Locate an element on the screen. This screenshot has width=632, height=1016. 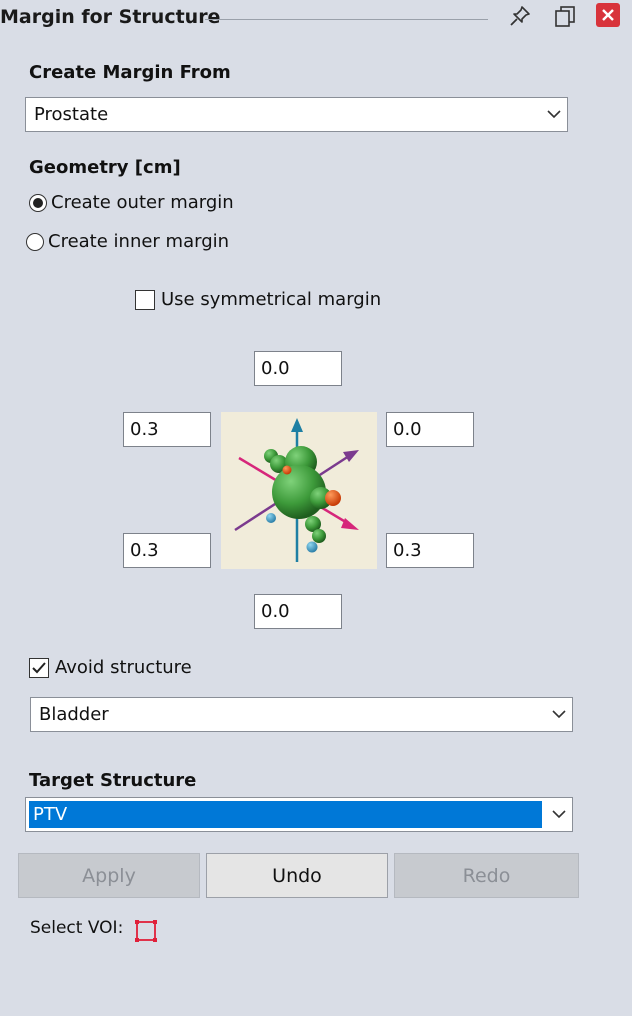
target-structure-value: PTV is located at coordinates (285, 814).